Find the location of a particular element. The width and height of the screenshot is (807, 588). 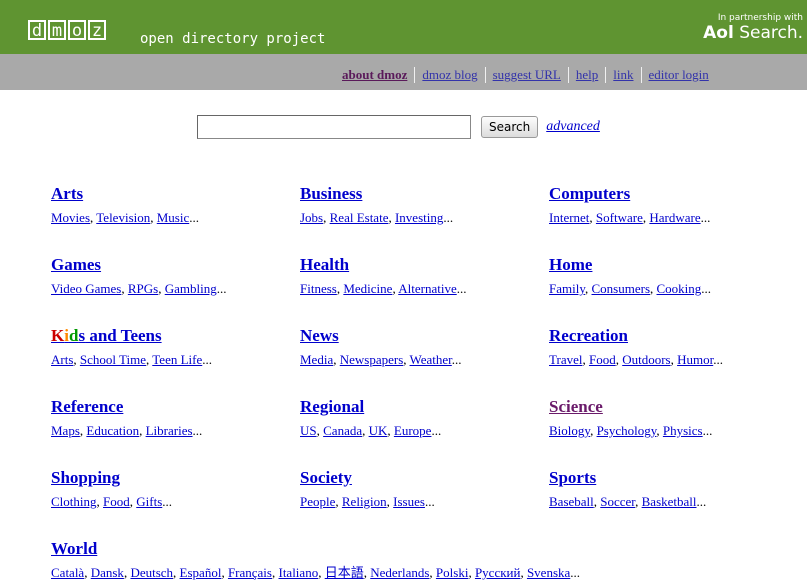

subcategory-link: Deutsch is located at coordinates (151, 572).